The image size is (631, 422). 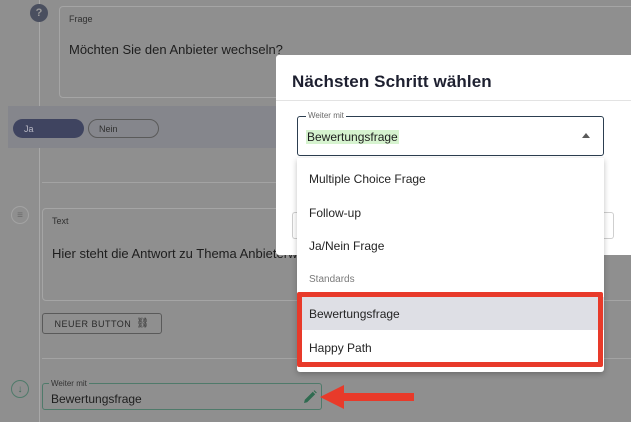 I want to click on answer-no-button: Nein, so click(x=123, y=128).